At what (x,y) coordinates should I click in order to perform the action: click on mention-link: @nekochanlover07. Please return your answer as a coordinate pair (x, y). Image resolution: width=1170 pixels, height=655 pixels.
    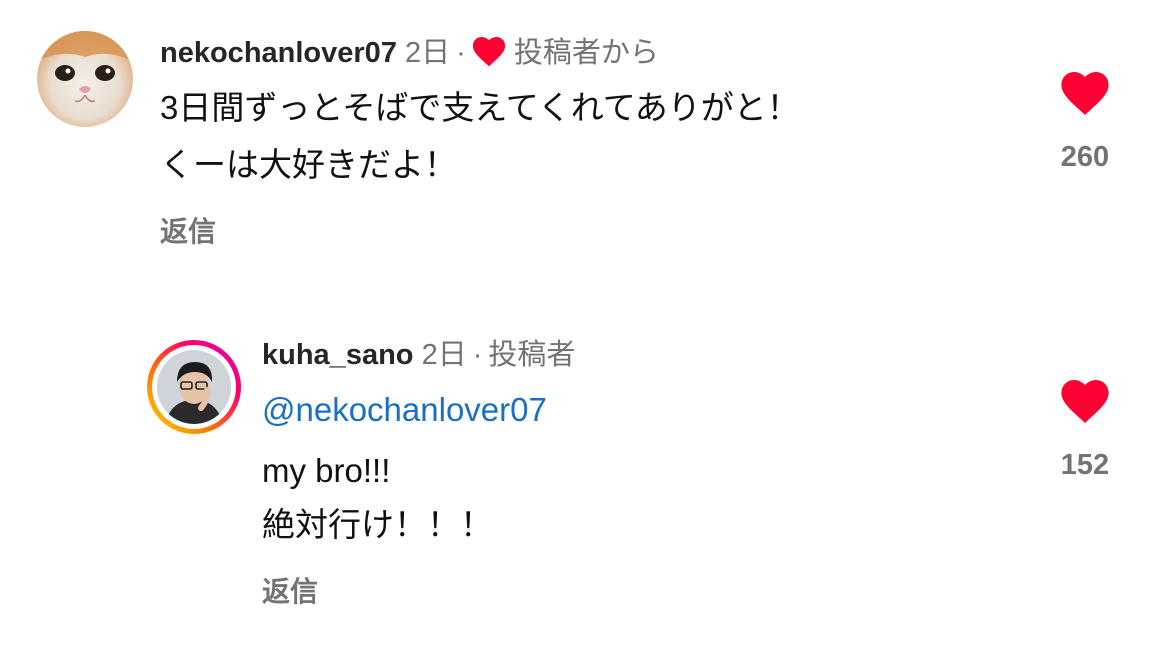
    Looking at the image, I should click on (404, 410).